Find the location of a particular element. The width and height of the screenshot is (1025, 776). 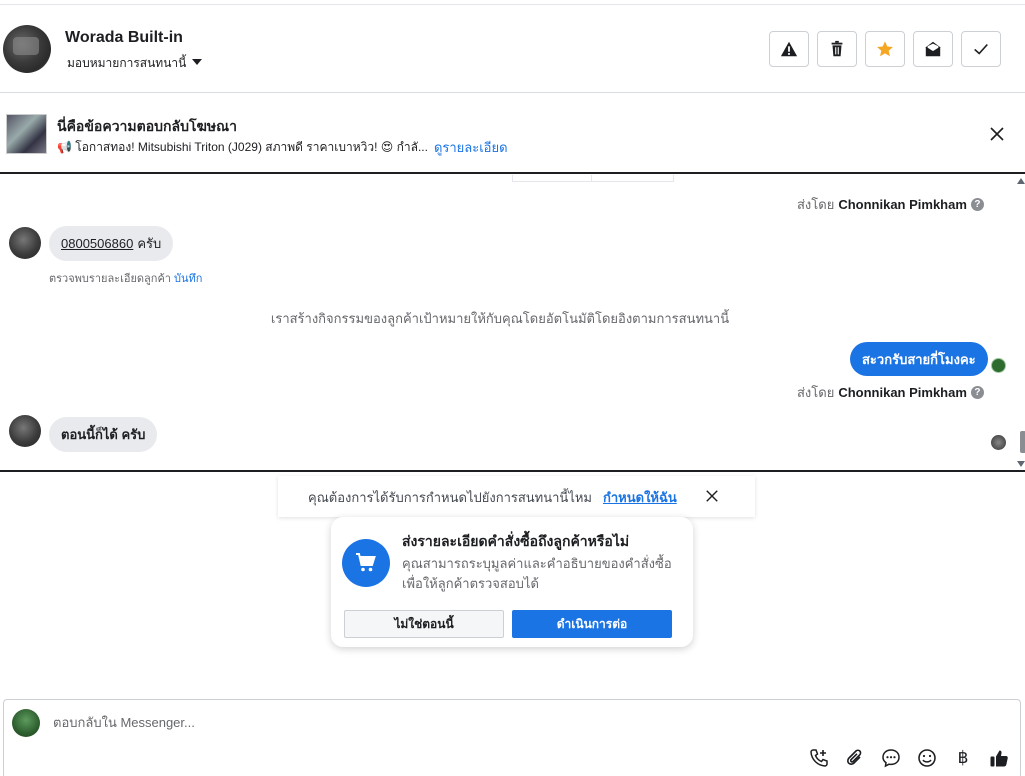

star-button is located at coordinates (885, 49).